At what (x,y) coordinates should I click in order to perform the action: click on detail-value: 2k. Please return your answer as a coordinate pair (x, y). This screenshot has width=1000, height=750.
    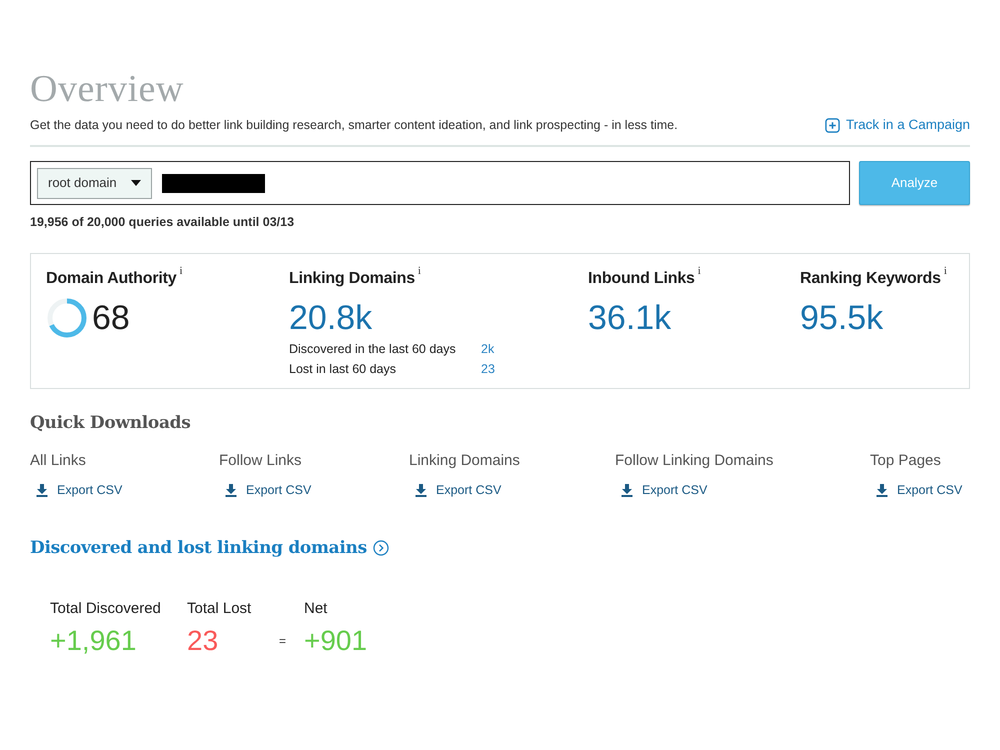
    Looking at the image, I should click on (488, 349).